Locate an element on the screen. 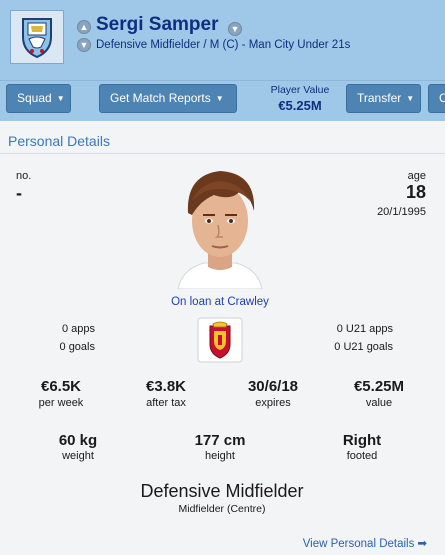 The width and height of the screenshot is (445, 555). position-detail: Midfielder (Centre) is located at coordinates (222, 509).